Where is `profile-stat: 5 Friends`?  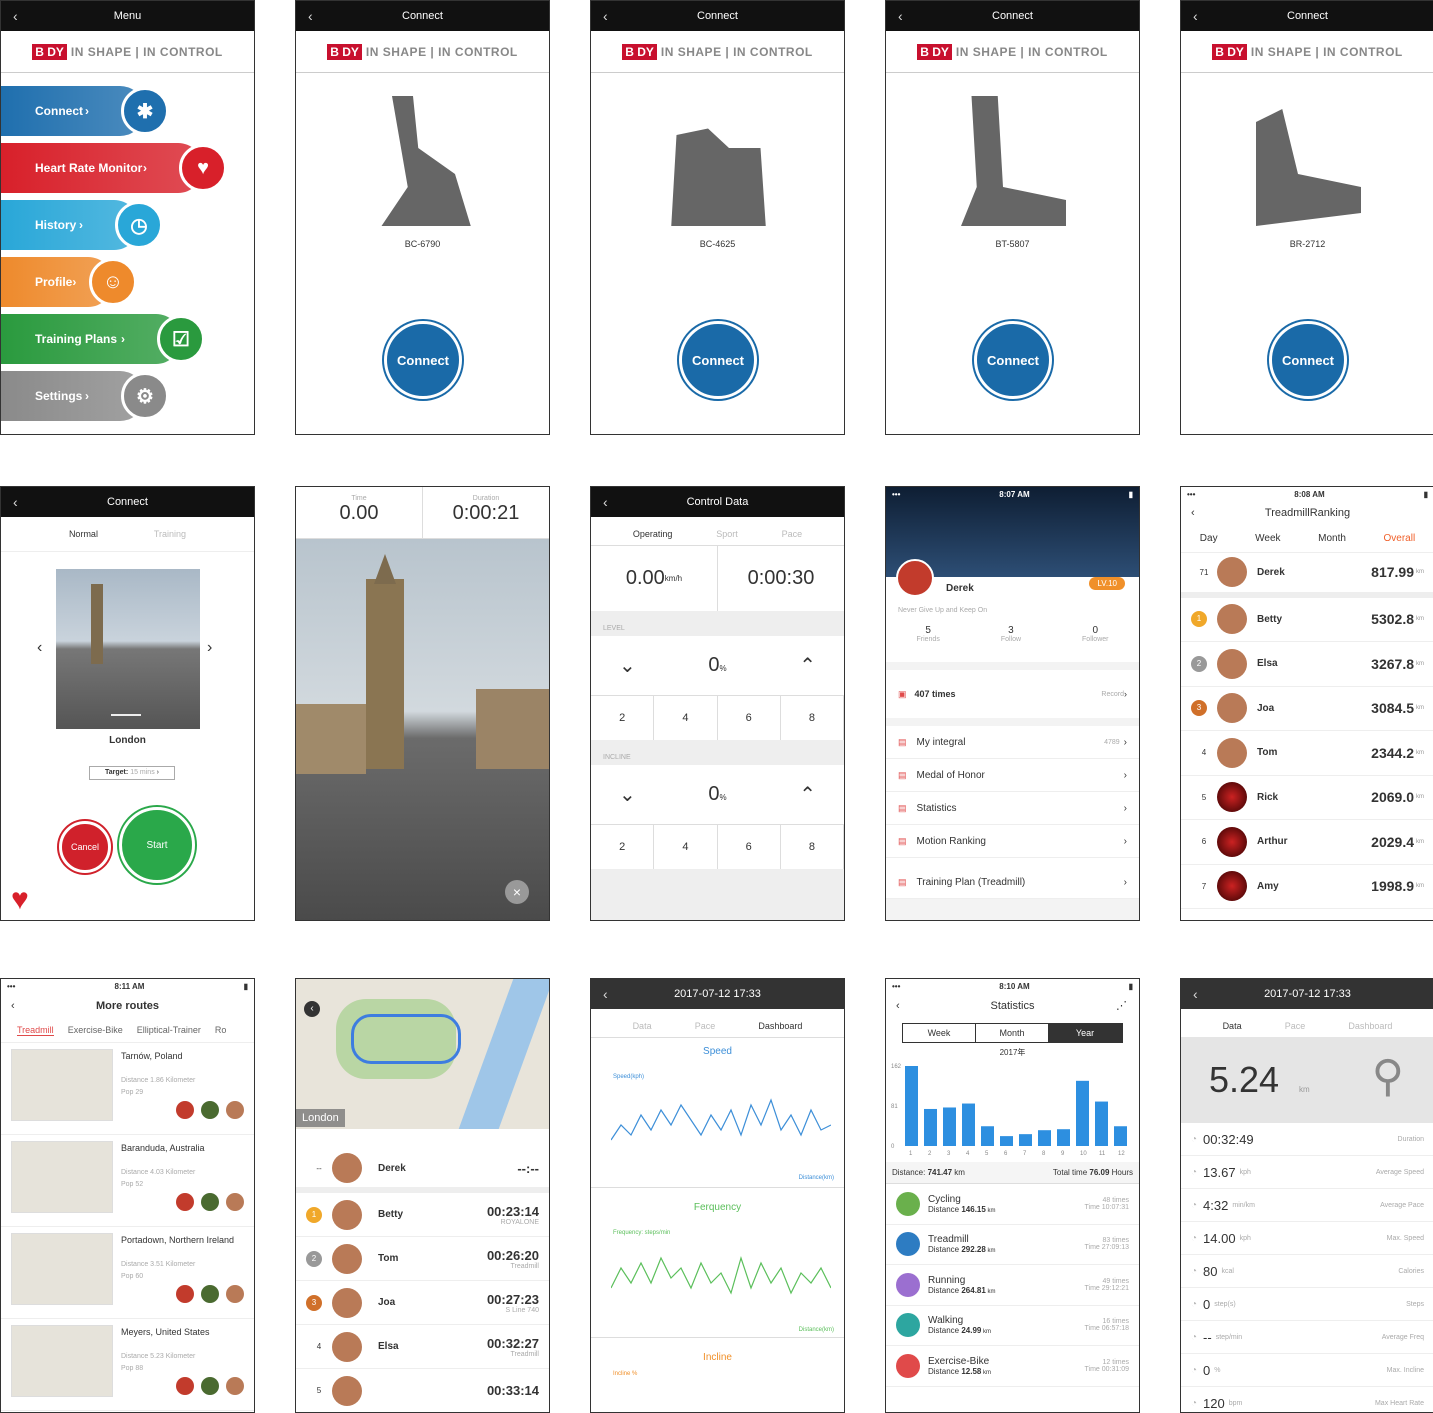 profile-stat: 5 Friends is located at coordinates (927, 634).